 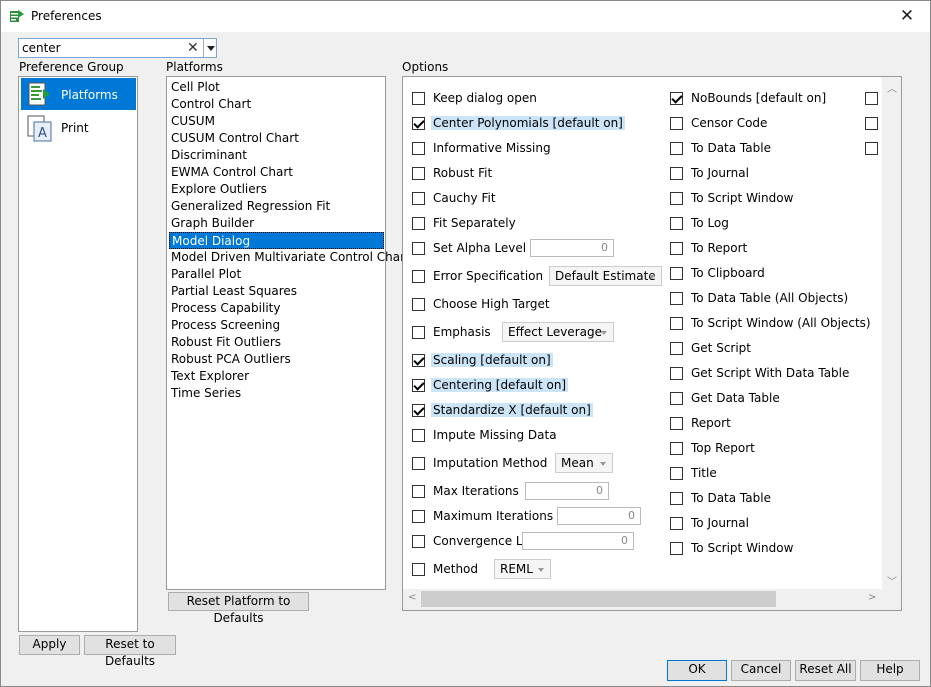 What do you see at coordinates (276, 393) in the screenshot?
I see `platform-item: Time Series` at bounding box center [276, 393].